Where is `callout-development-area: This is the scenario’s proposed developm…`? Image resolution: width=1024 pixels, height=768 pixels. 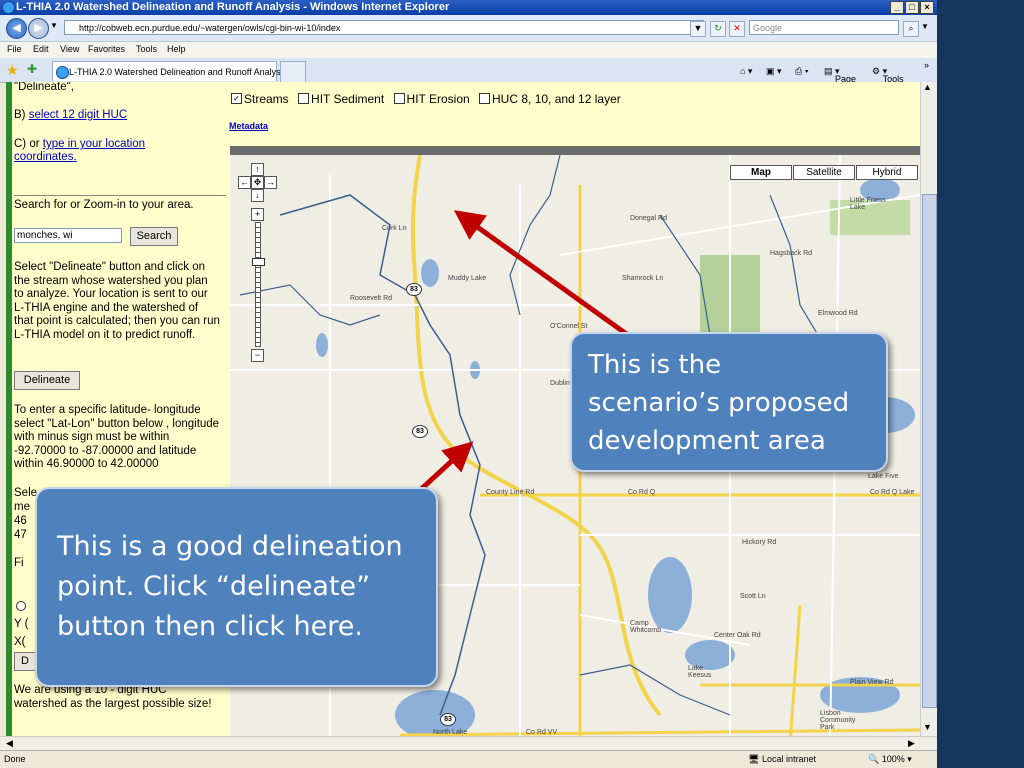
callout-development-area: This is the scenario’s proposed developm… is located at coordinates (729, 402).